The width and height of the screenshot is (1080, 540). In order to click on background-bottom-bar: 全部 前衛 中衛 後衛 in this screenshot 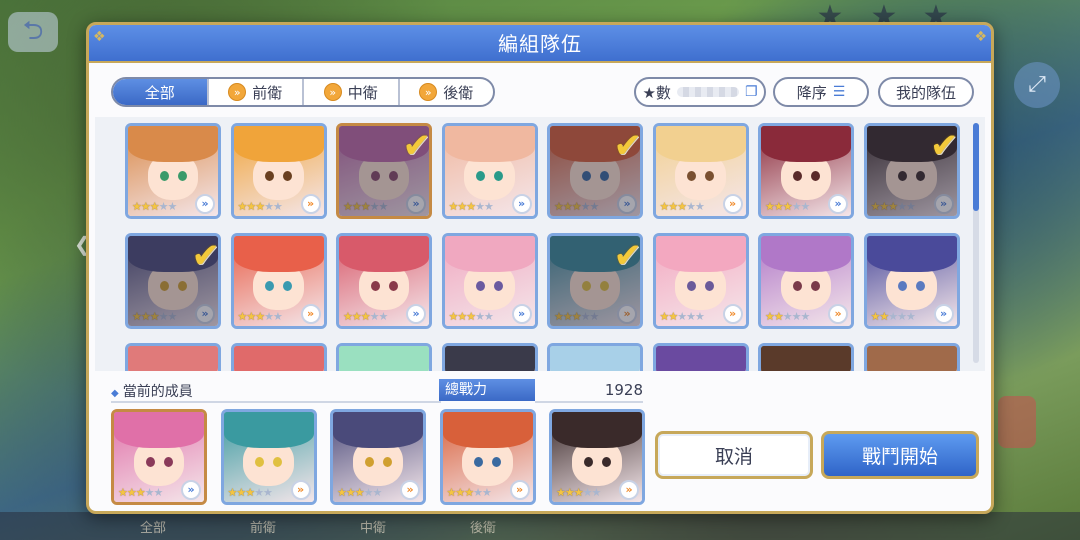, I will do `click(540, 526)`.